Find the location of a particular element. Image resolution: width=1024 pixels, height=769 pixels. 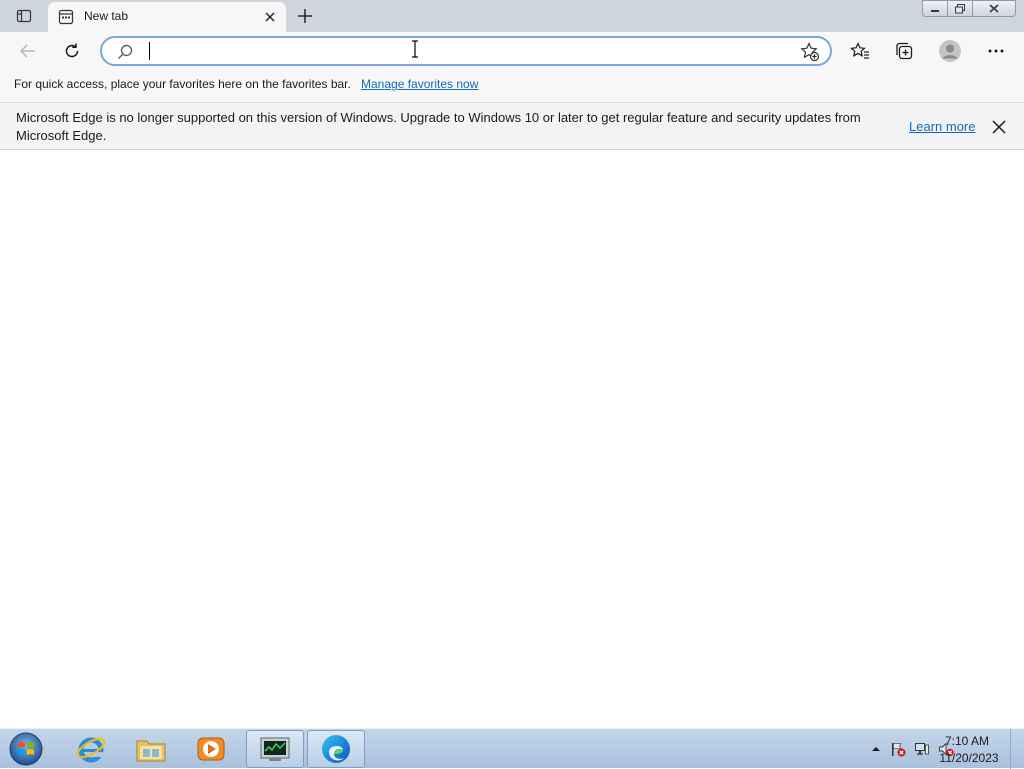

windows-taskbar: 7:10 AM 11/20/2023 is located at coordinates (512, 748).